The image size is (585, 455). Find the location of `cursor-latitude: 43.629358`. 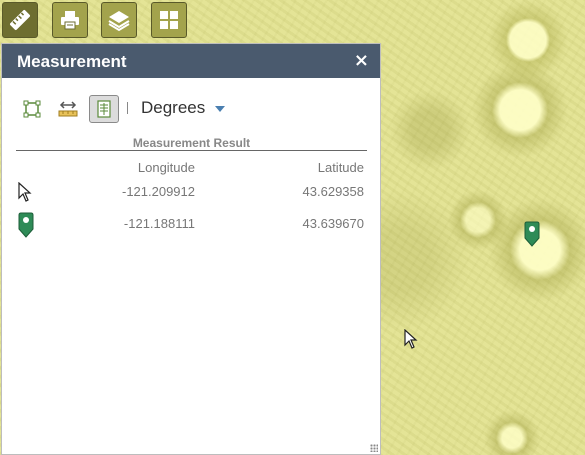

cursor-latitude: 43.629358 is located at coordinates (333, 191).